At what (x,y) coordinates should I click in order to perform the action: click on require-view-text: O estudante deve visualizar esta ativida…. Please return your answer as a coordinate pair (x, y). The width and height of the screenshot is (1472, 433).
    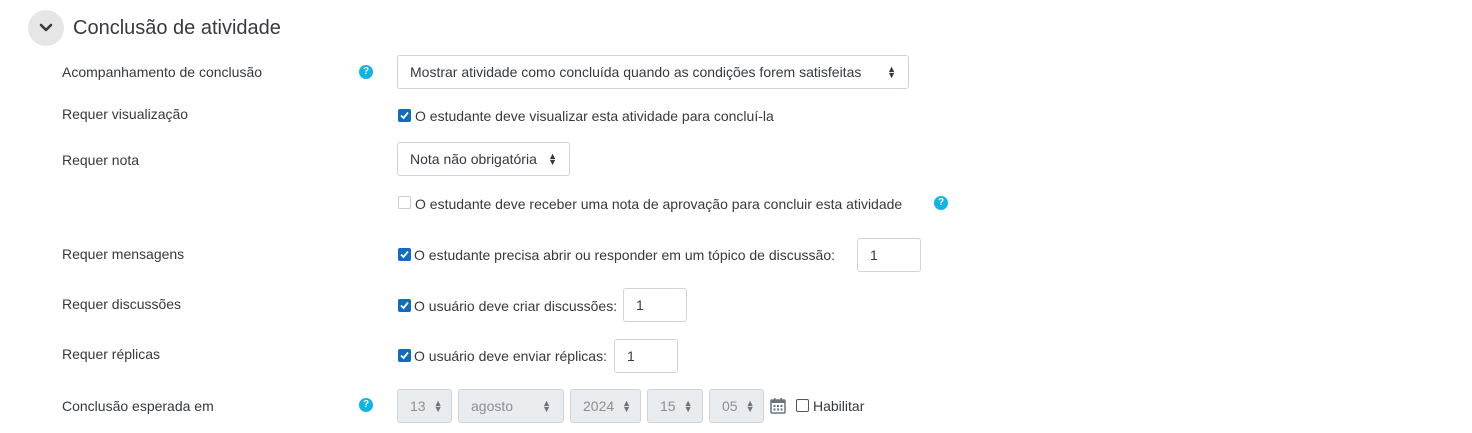
    Looking at the image, I should click on (594, 116).